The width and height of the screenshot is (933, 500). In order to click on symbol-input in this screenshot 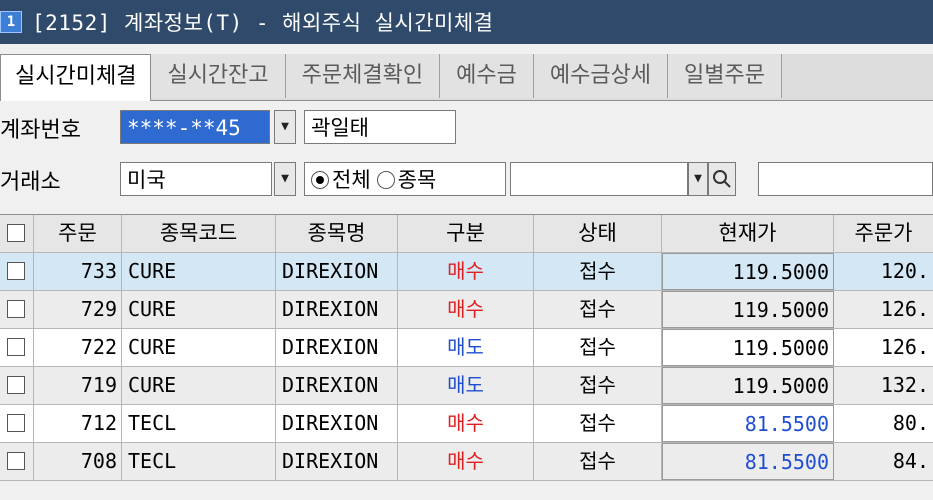, I will do `click(599, 179)`.